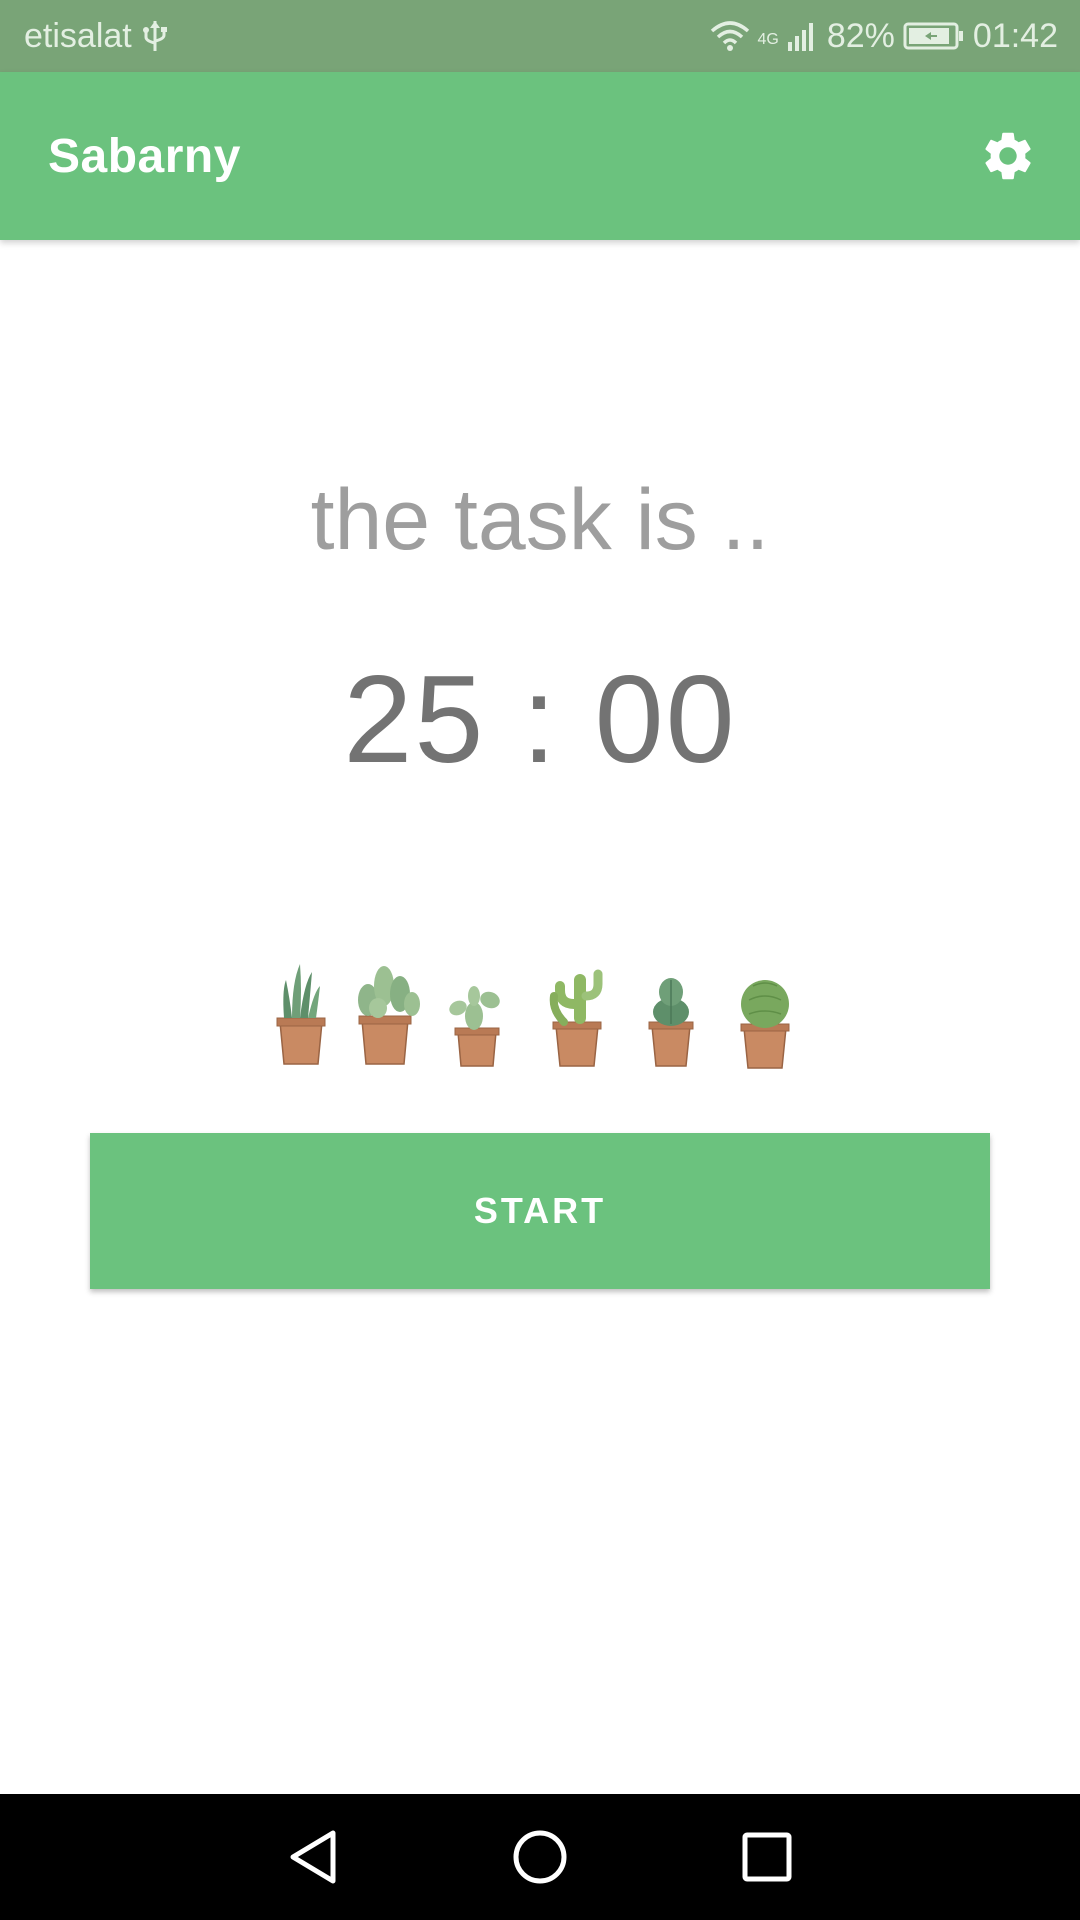 This screenshot has width=1080, height=1920. I want to click on recents-icon, so click(767, 1857).